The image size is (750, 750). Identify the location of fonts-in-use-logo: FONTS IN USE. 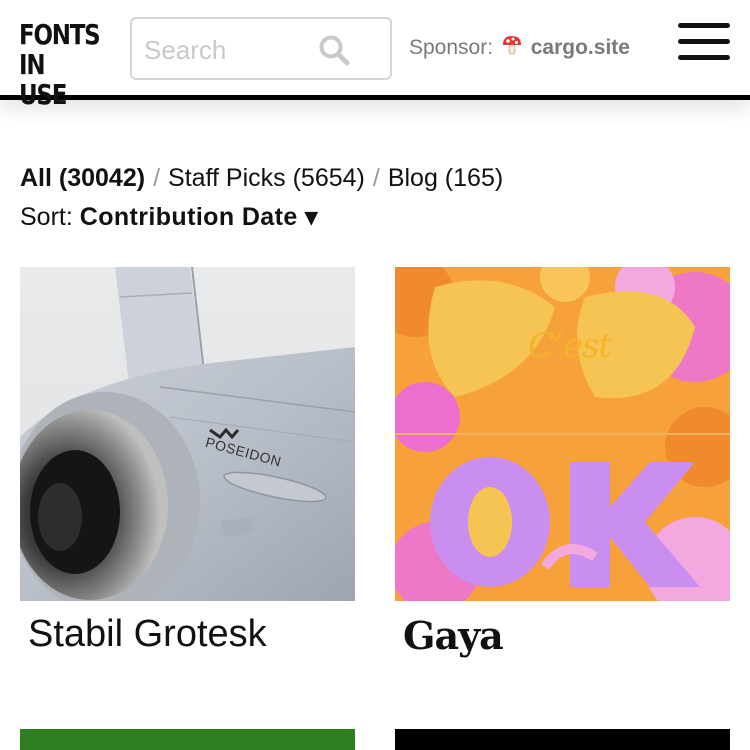
(60, 64).